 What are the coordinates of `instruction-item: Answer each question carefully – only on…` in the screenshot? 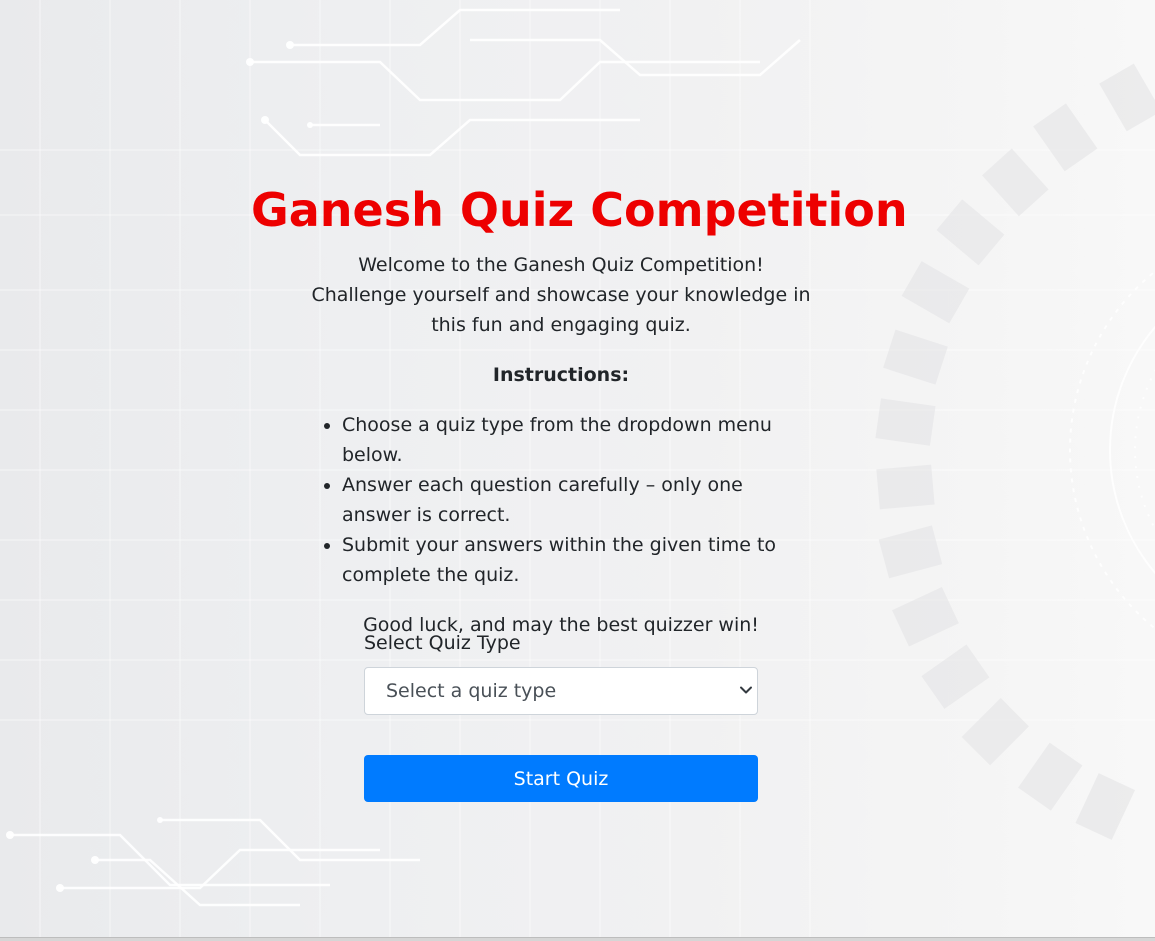 It's located at (576, 500).